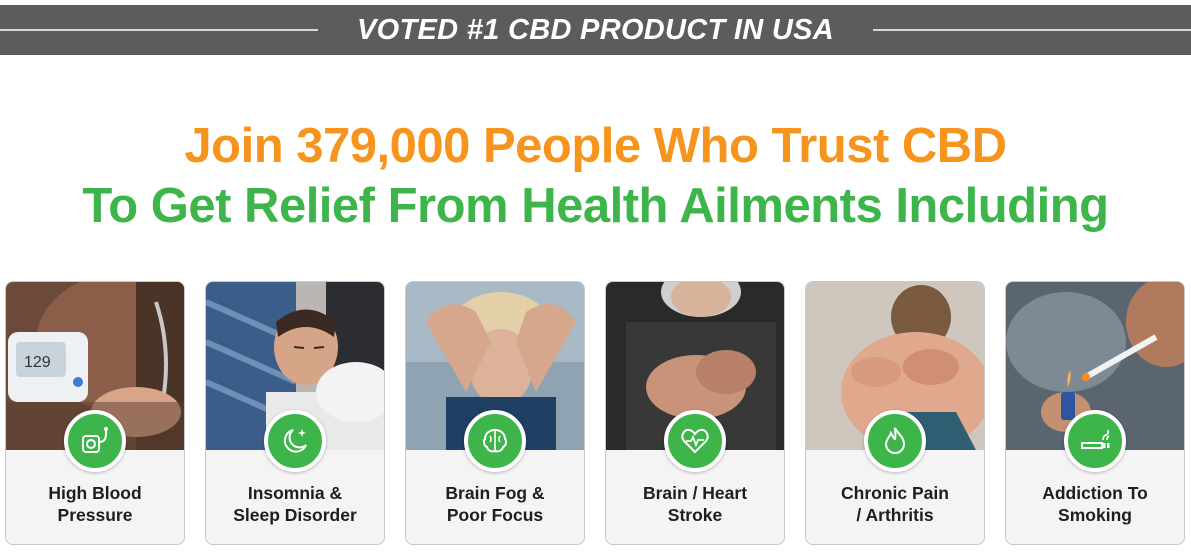 The image size is (1191, 552). I want to click on ailment-card-smoking: Addiction To Smoking, so click(1095, 413).